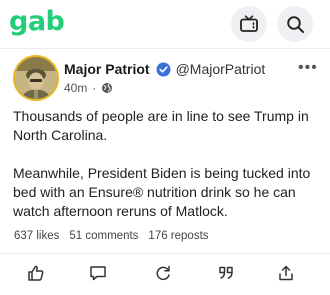 This screenshot has width=330, height=295. I want to click on action-bar, so click(165, 273).